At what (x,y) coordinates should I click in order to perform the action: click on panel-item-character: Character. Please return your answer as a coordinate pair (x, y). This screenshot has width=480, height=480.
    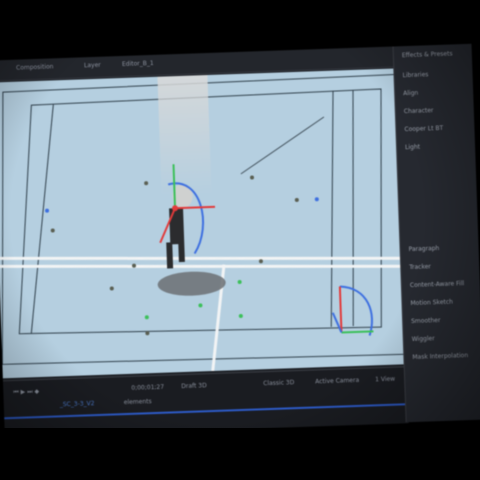
    Looking at the image, I should click on (419, 111).